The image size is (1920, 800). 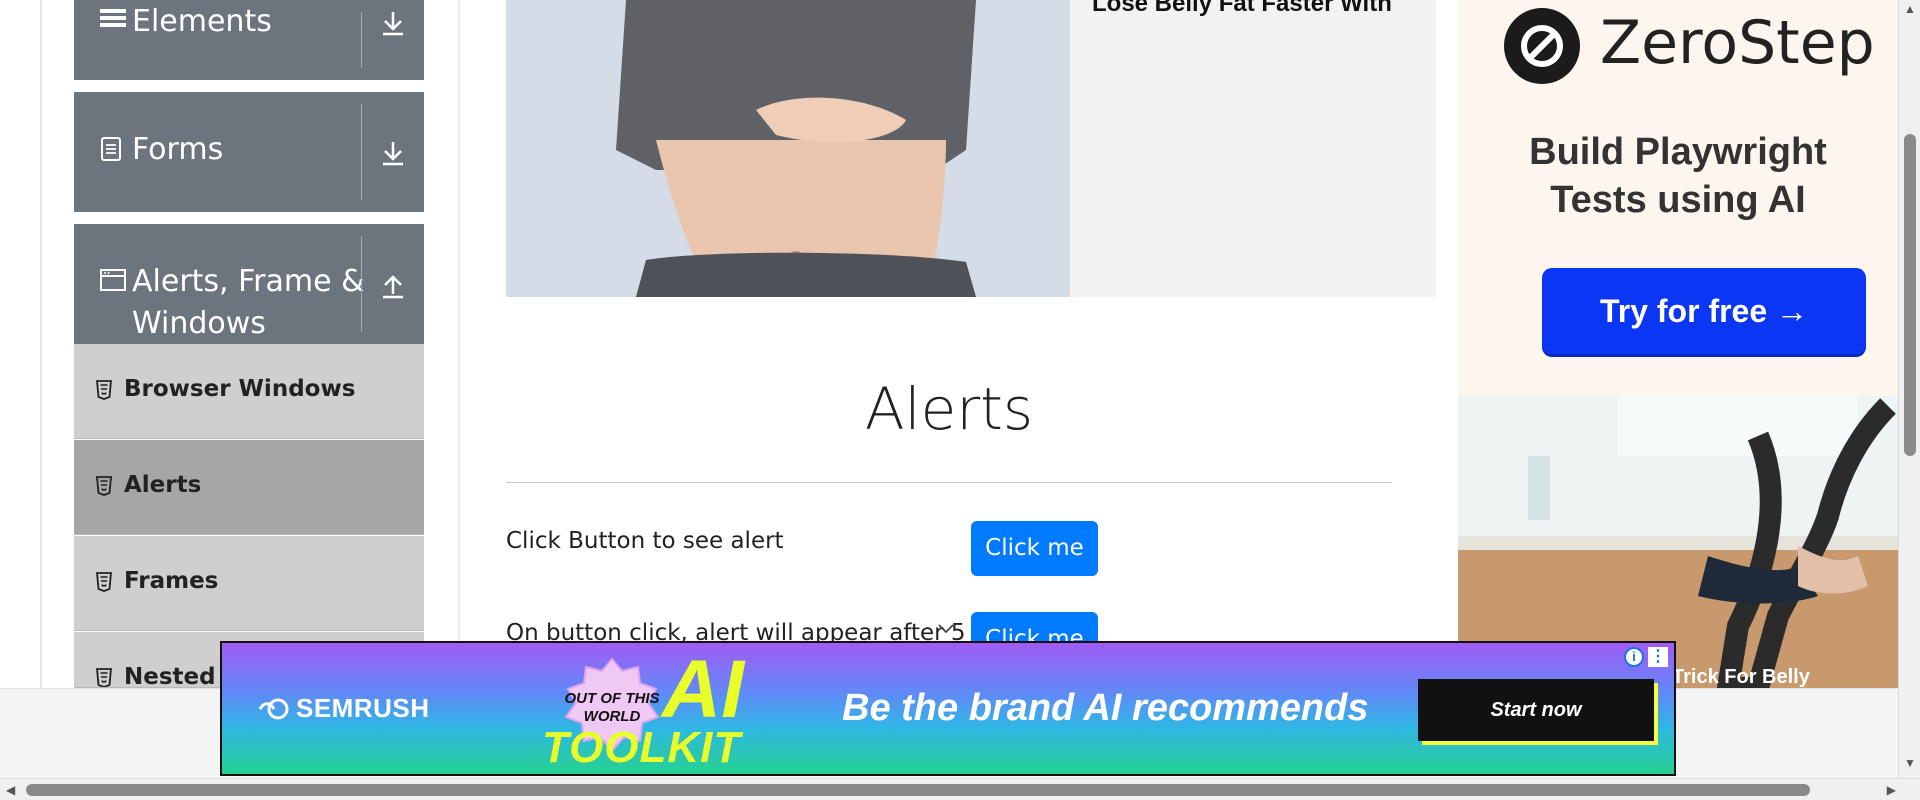 What do you see at coordinates (249, 487) in the screenshot?
I see `sidebar-item-alerts: Alerts` at bounding box center [249, 487].